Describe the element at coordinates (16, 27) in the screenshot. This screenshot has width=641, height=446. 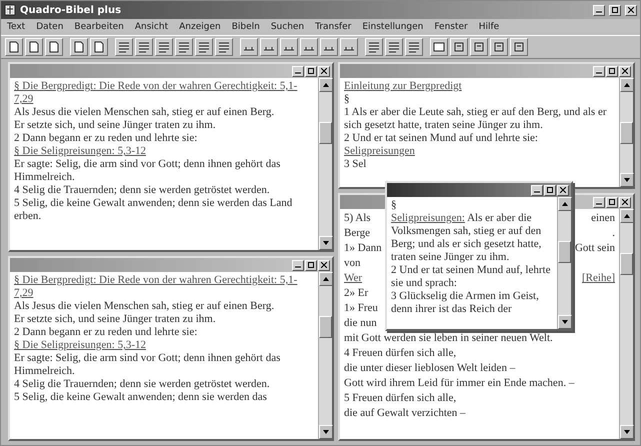
I see `menu-item: Text` at that location.